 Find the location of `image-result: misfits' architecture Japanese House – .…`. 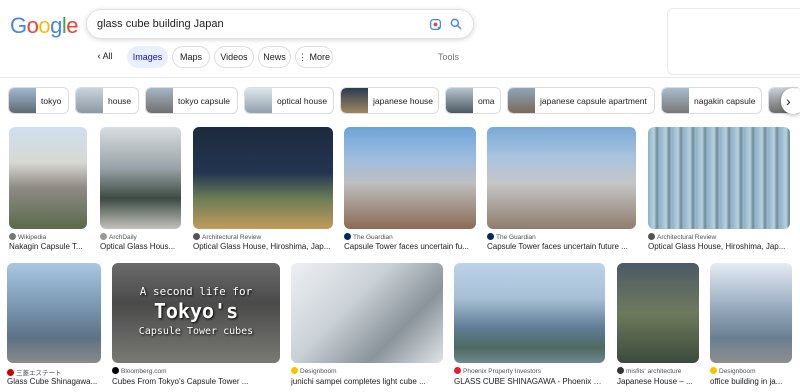

image-result: misfits' architecture Japanese House – .… is located at coordinates (658, 326).